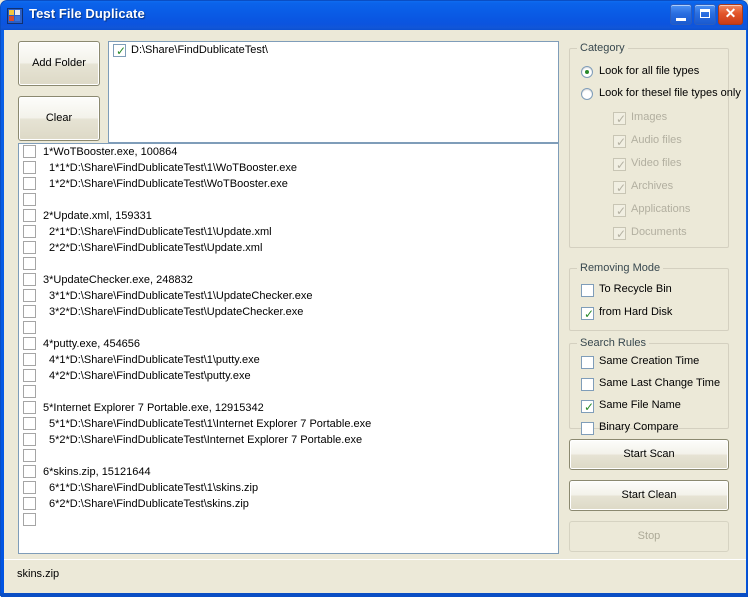 Image resolution: width=748 pixels, height=597 pixels. What do you see at coordinates (288, 344) in the screenshot?
I see `list-item: 4*putty.exe, 454656` at bounding box center [288, 344].